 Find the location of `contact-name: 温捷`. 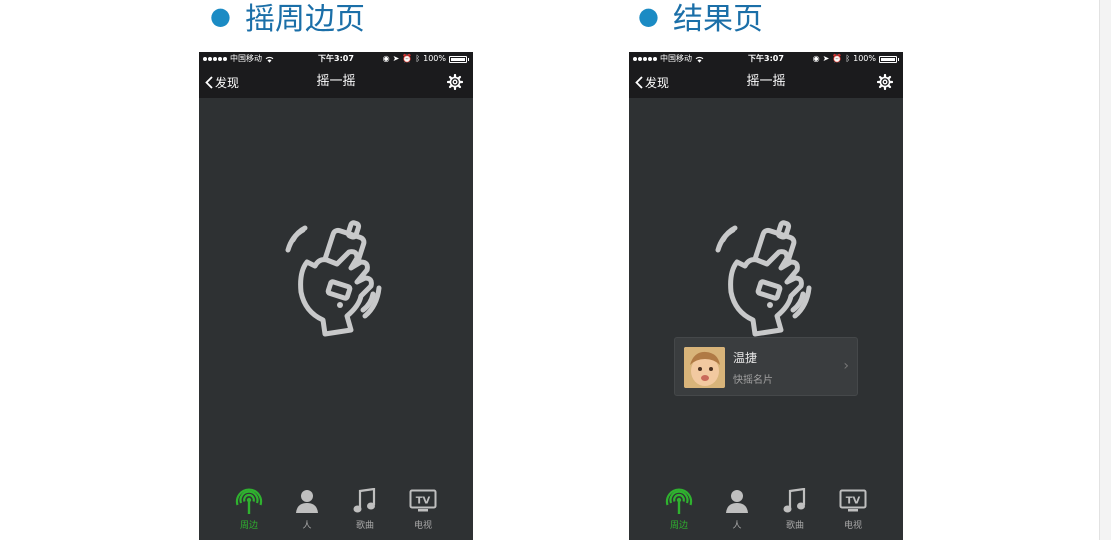

contact-name: 温捷 is located at coordinates (745, 358).